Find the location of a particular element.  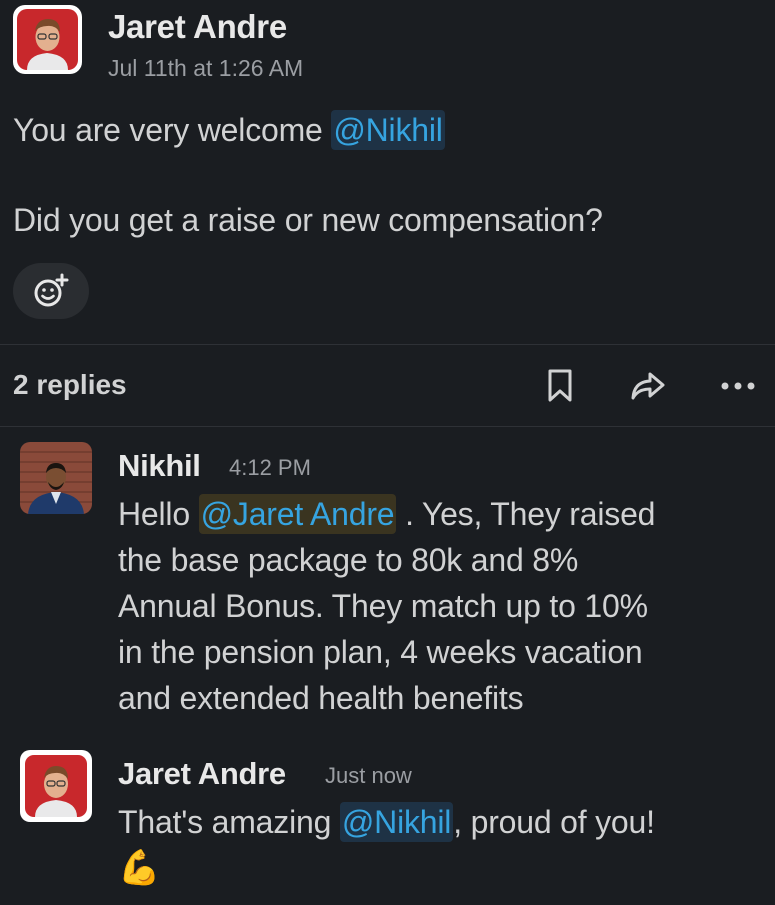

user-mention: @Jaret Andre is located at coordinates (297, 514).